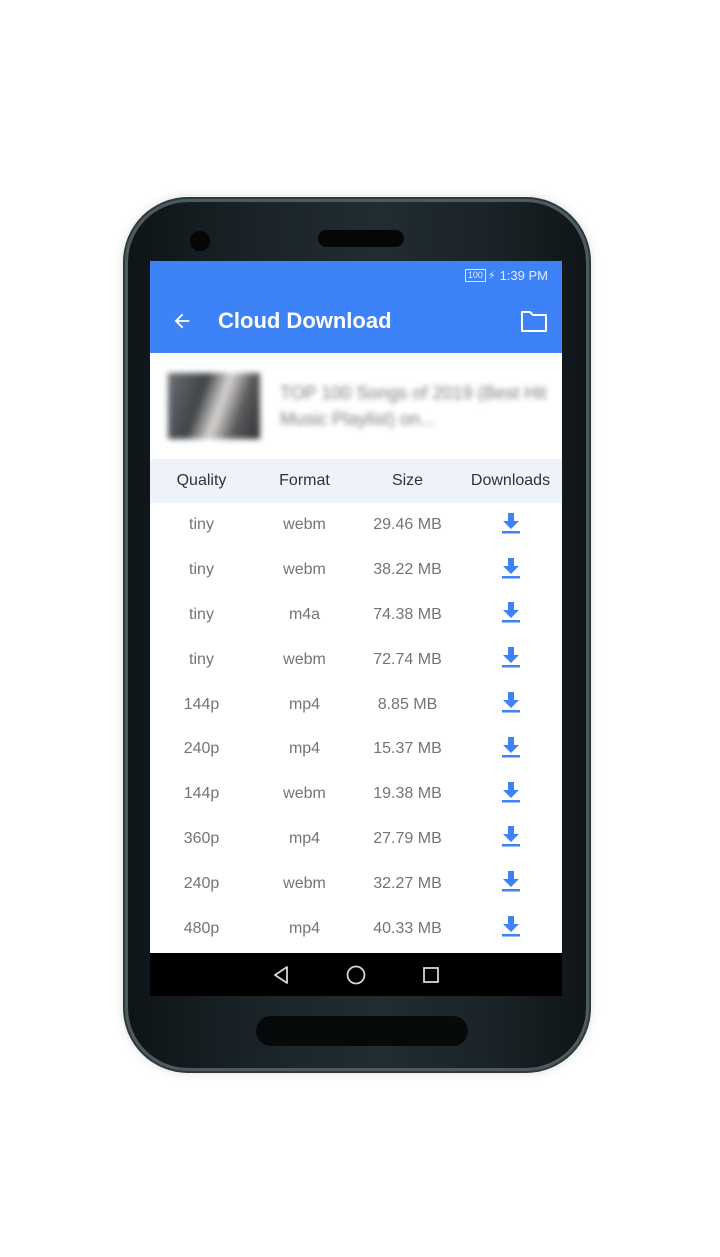 The width and height of the screenshot is (720, 1257). I want to click on cell-size: 32.27 MB, so click(407, 883).